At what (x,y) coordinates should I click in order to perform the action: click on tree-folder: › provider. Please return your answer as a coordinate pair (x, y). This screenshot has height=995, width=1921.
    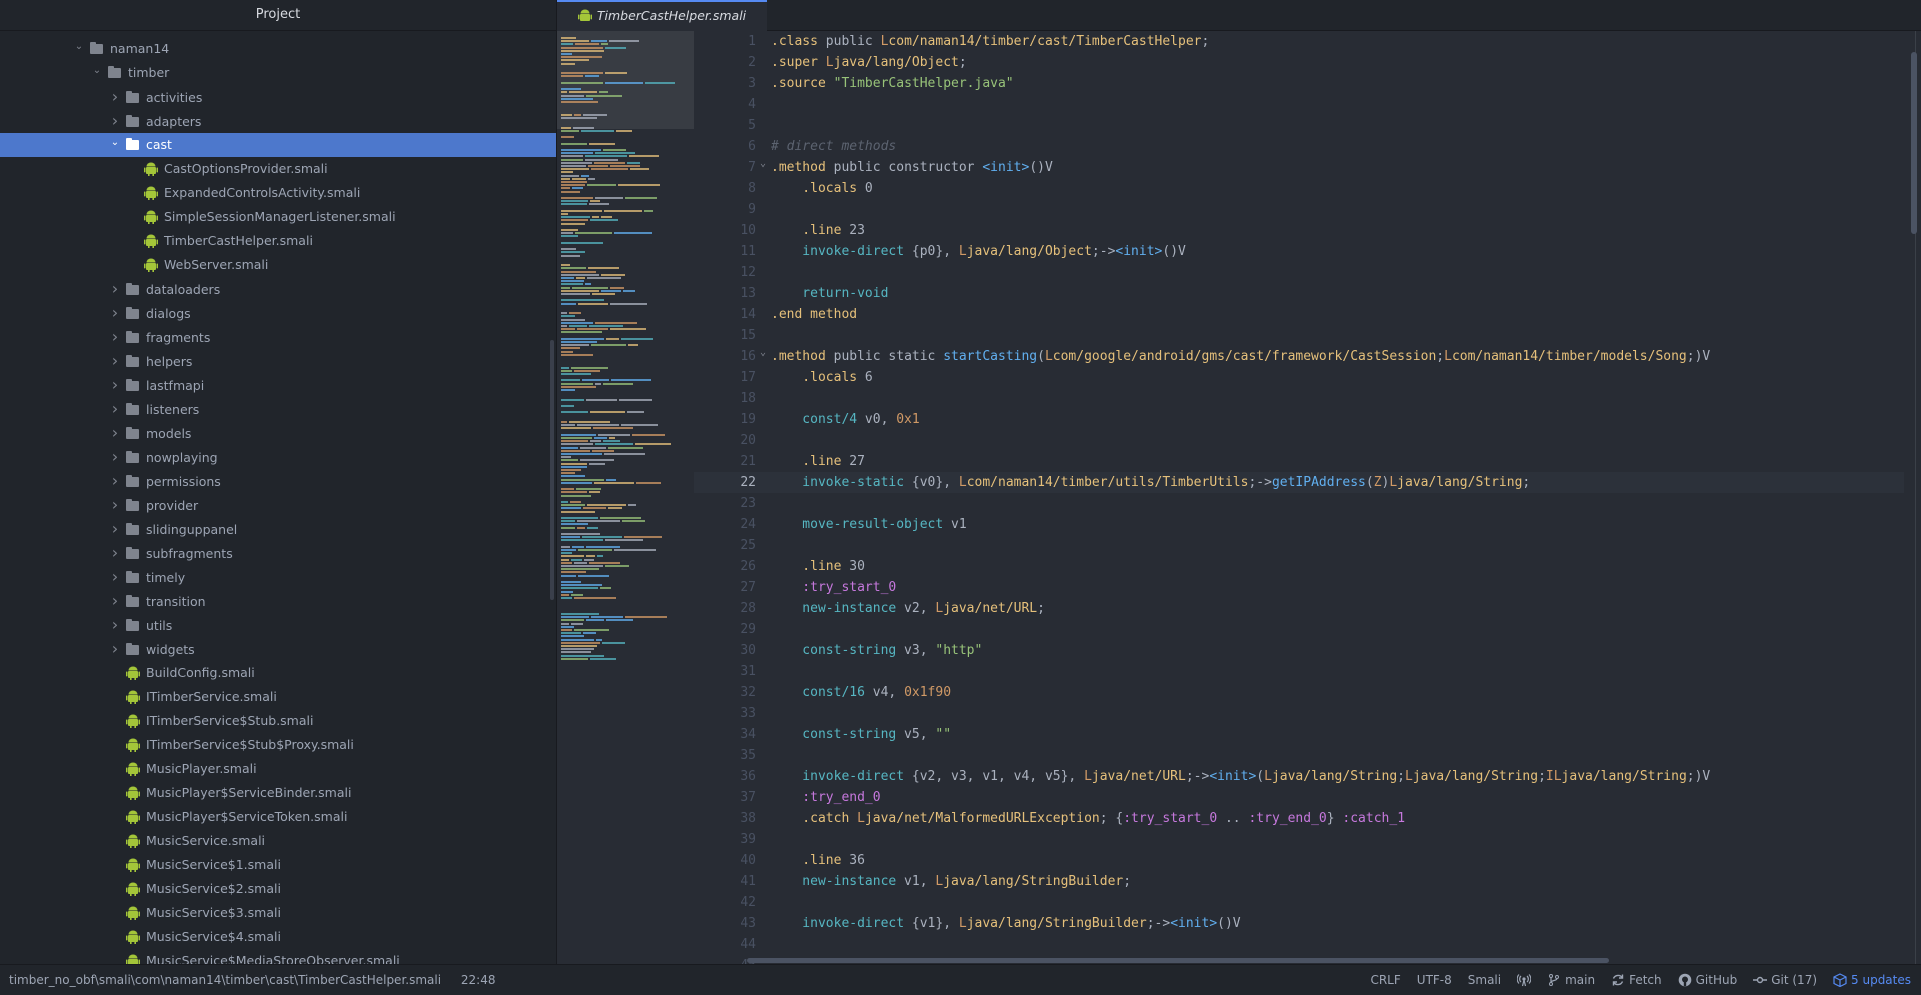
    Looking at the image, I should click on (278, 505).